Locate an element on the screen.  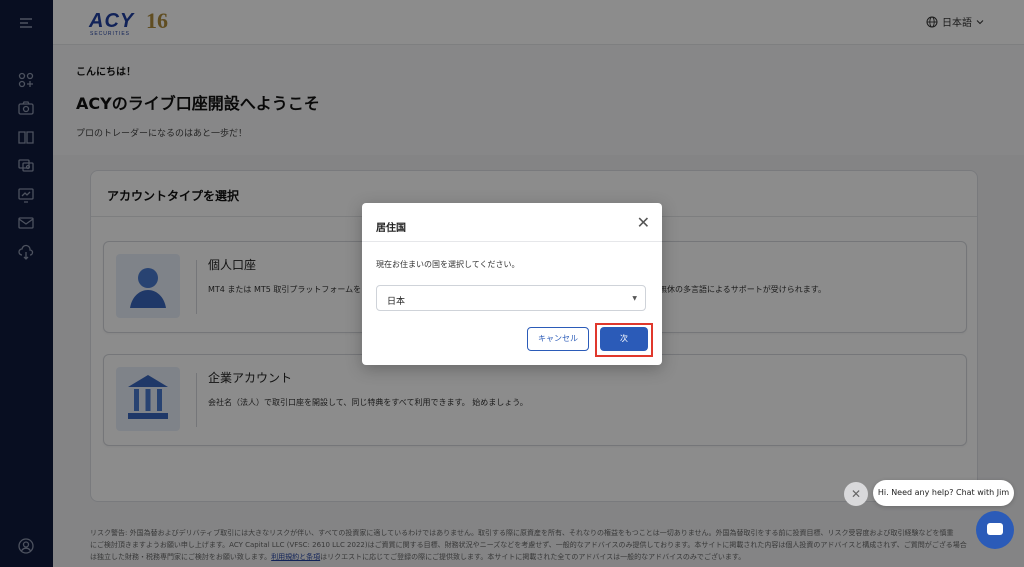
chat-dismiss-button: ✕ is located at coordinates (856, 494).